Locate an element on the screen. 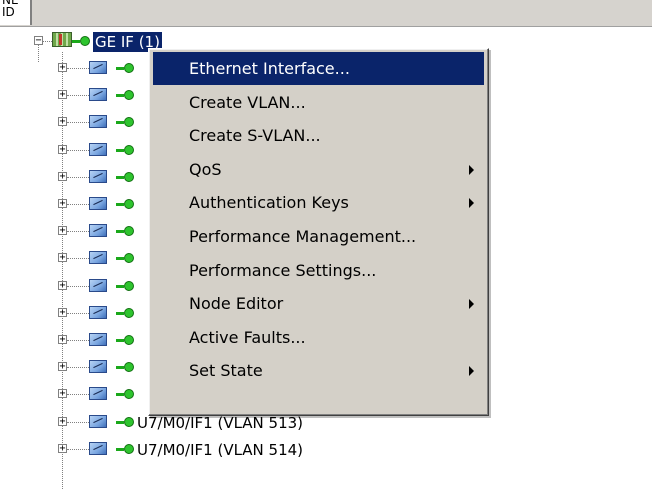 This screenshot has height=489, width=652. collapse-icon: − is located at coordinates (38, 41).